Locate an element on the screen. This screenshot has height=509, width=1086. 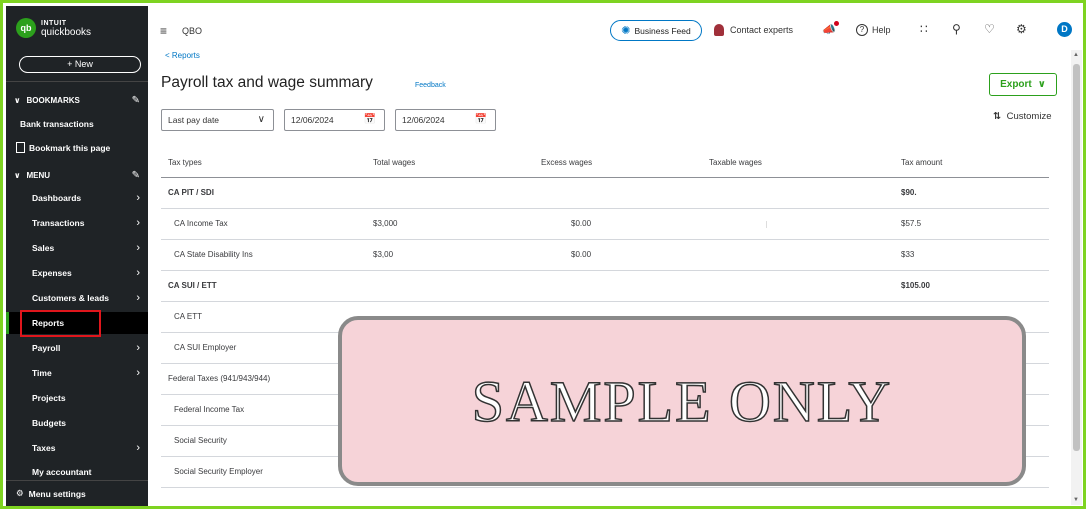
scroll-down-arrow-icon: ▼ is located at coordinates (1076, 500).